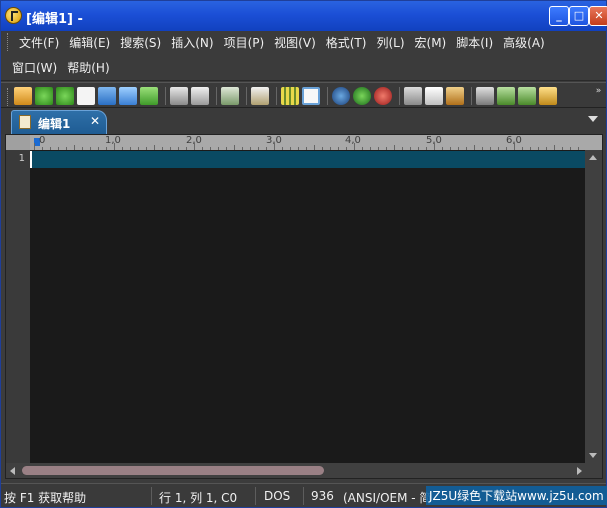  What do you see at coordinates (559, 16) in the screenshot?
I see `minimize-button: _` at bounding box center [559, 16].